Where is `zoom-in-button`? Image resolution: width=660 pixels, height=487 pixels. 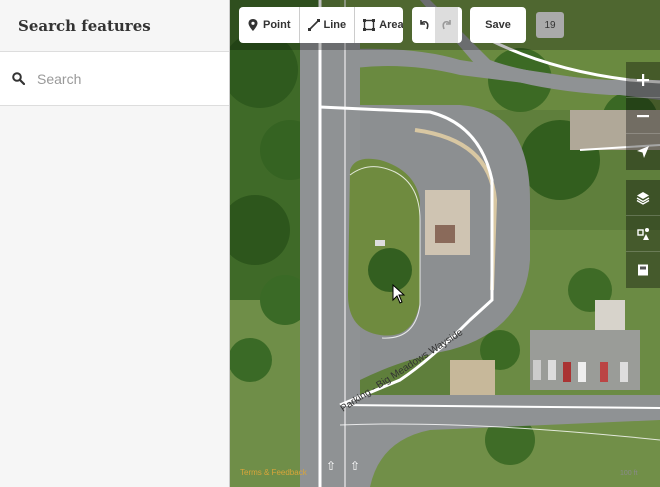 zoom-in-button is located at coordinates (643, 80).